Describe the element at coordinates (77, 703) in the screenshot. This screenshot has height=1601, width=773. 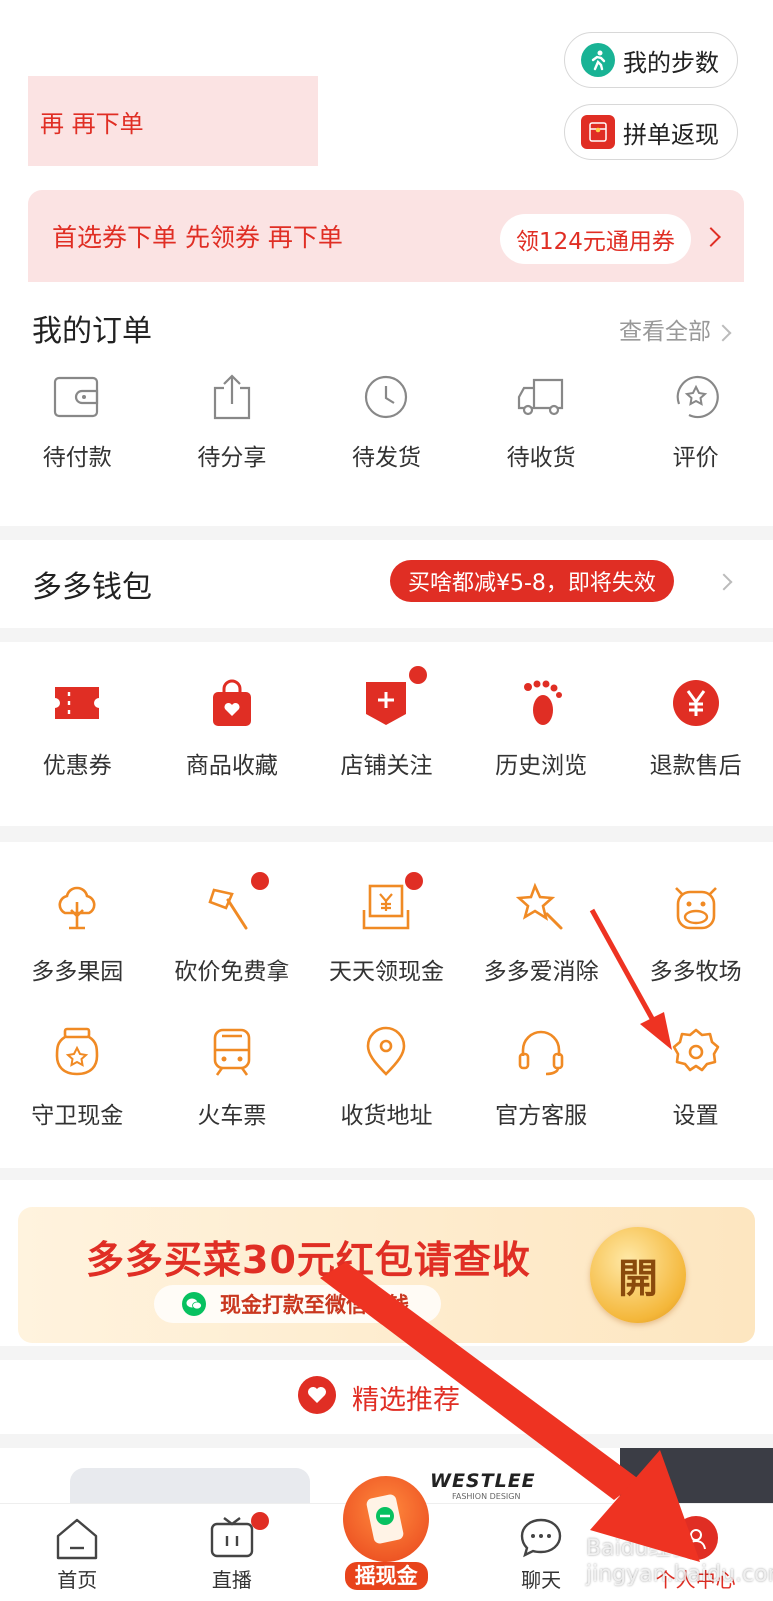
I see `coupon-icon` at that location.